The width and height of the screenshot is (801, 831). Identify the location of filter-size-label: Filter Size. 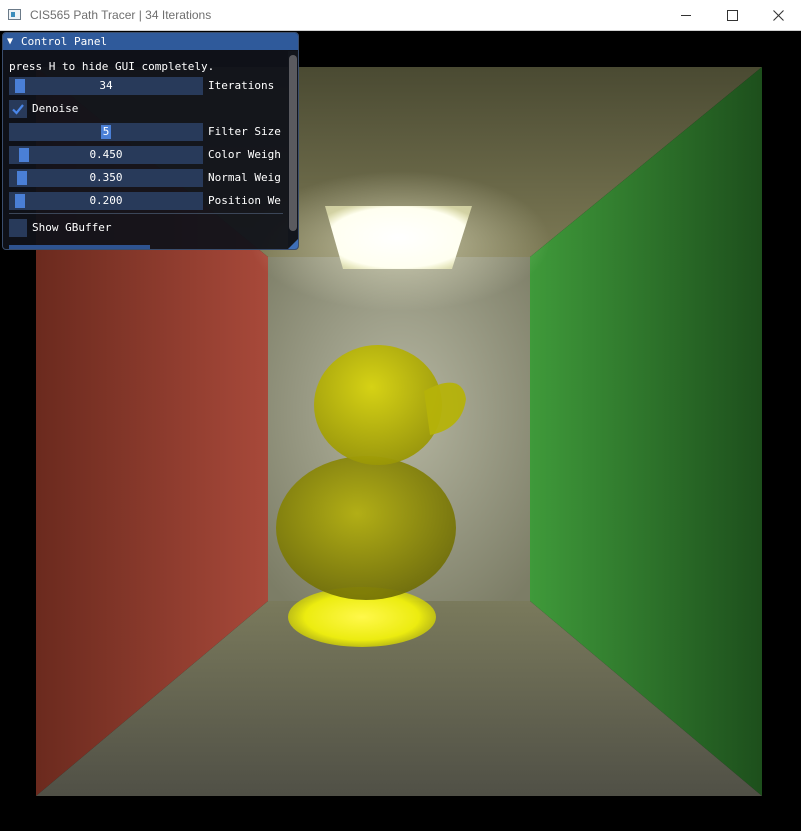
(244, 131).